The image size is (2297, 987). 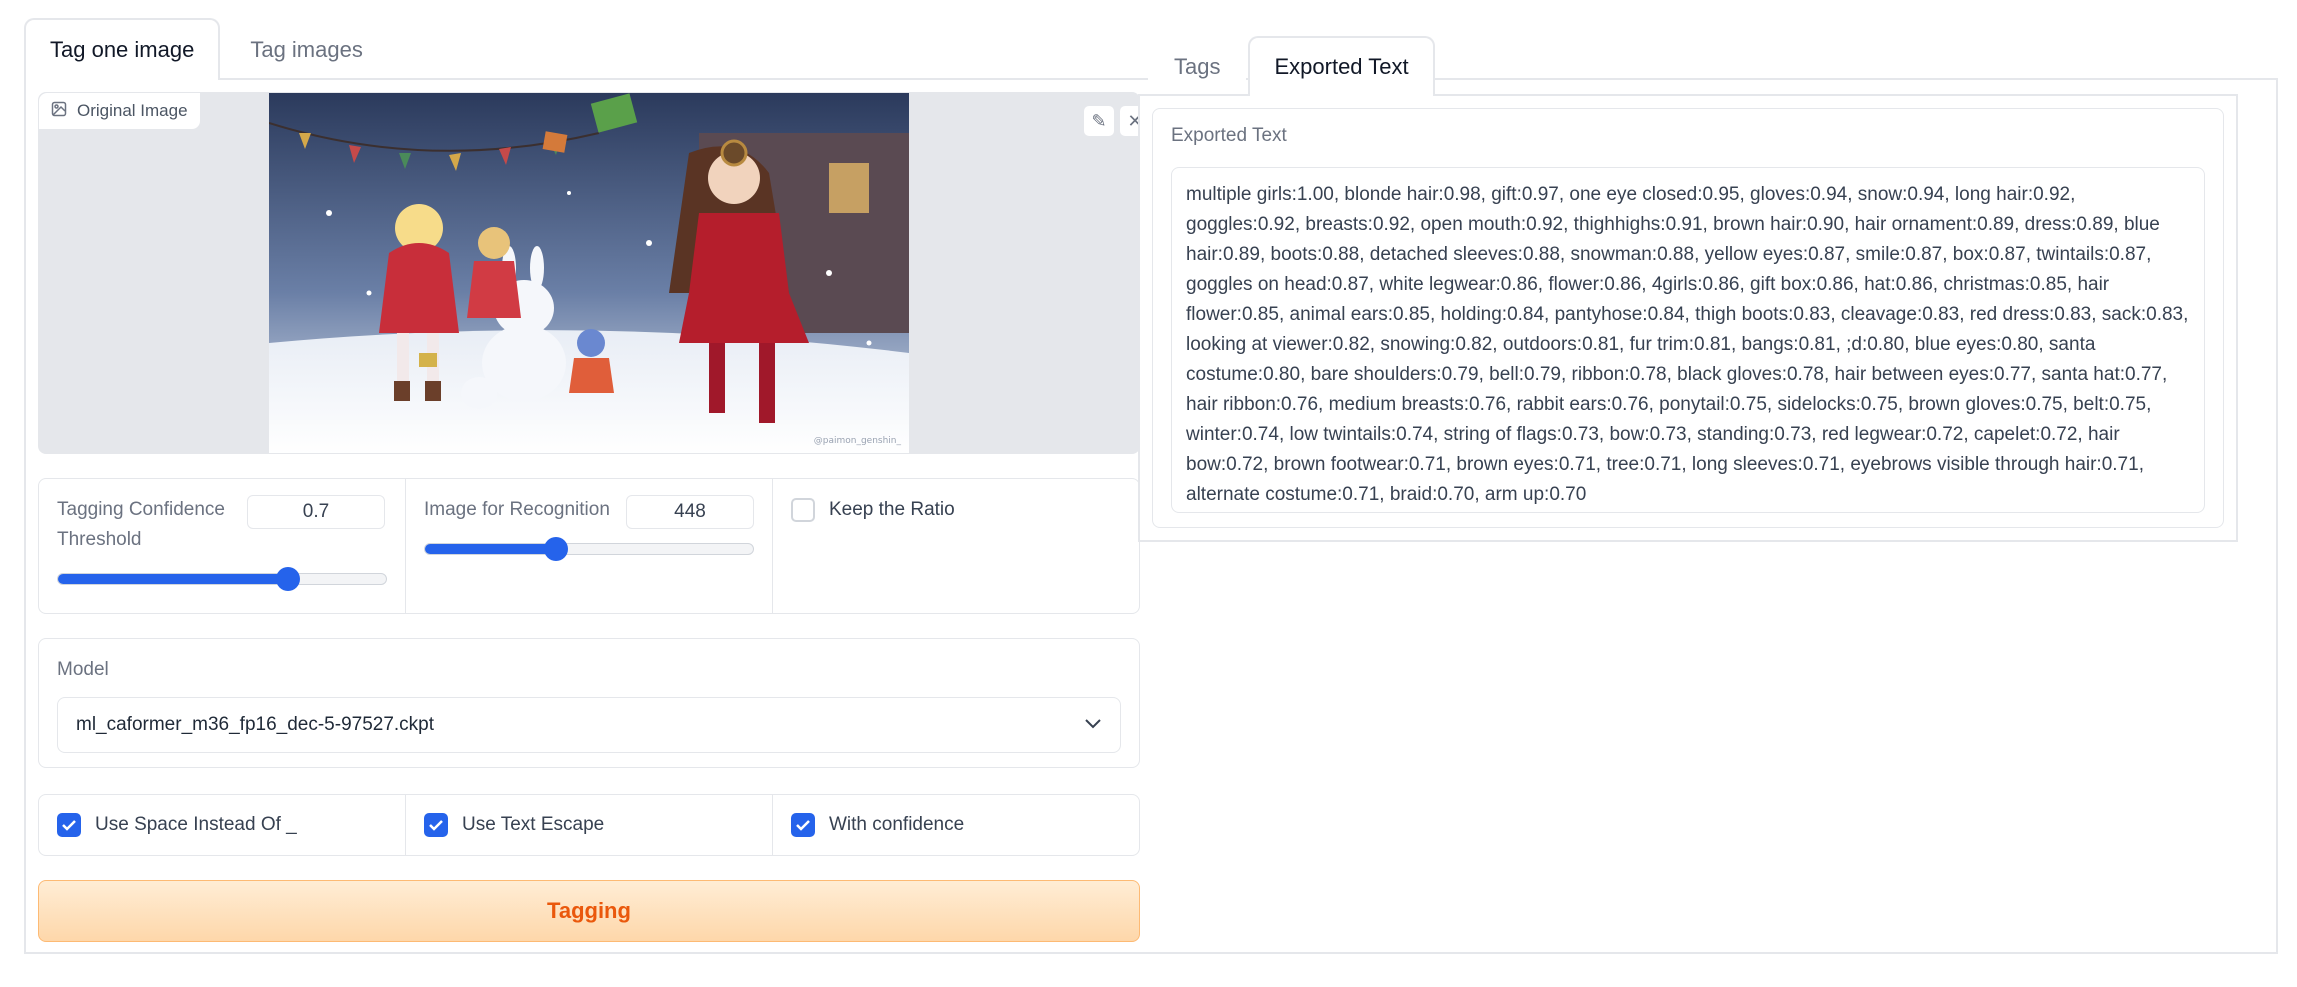 I want to click on option-with-confidence: With confidence, so click(x=956, y=825).